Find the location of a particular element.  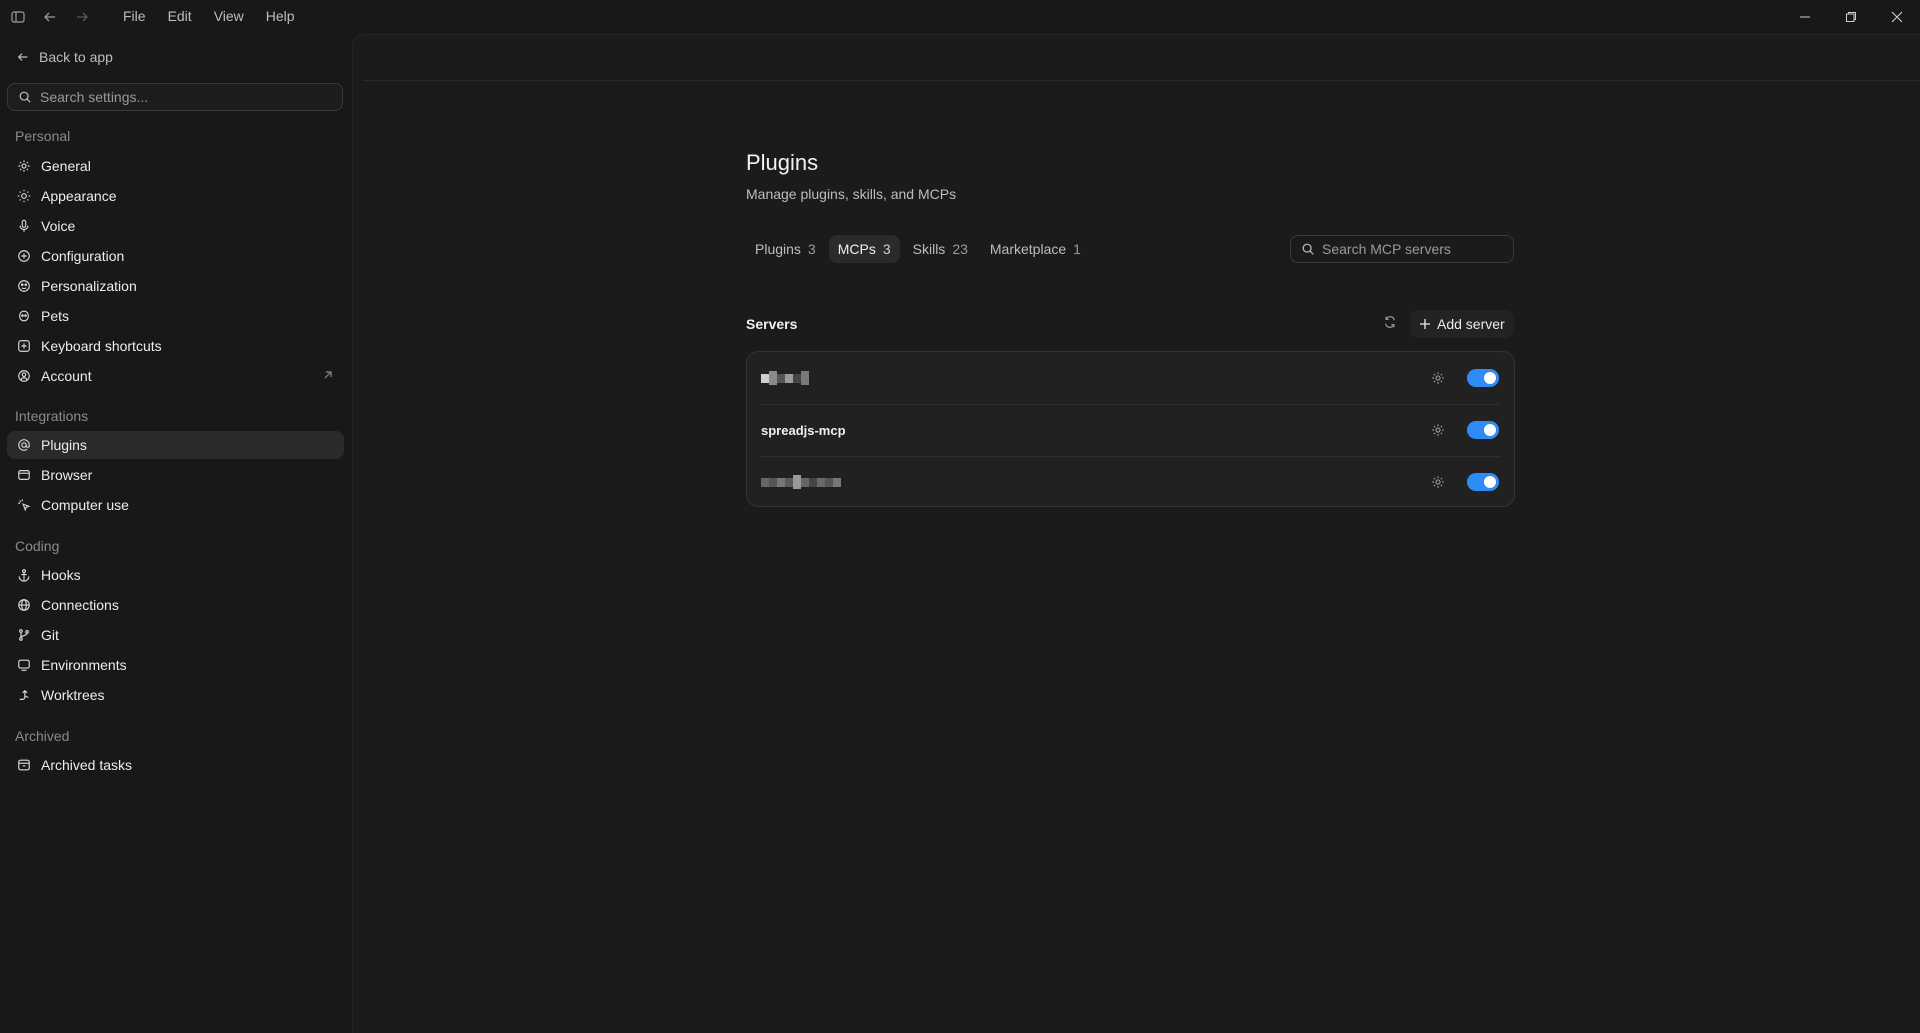

sidebar-item-environments: Environments is located at coordinates (175, 665).